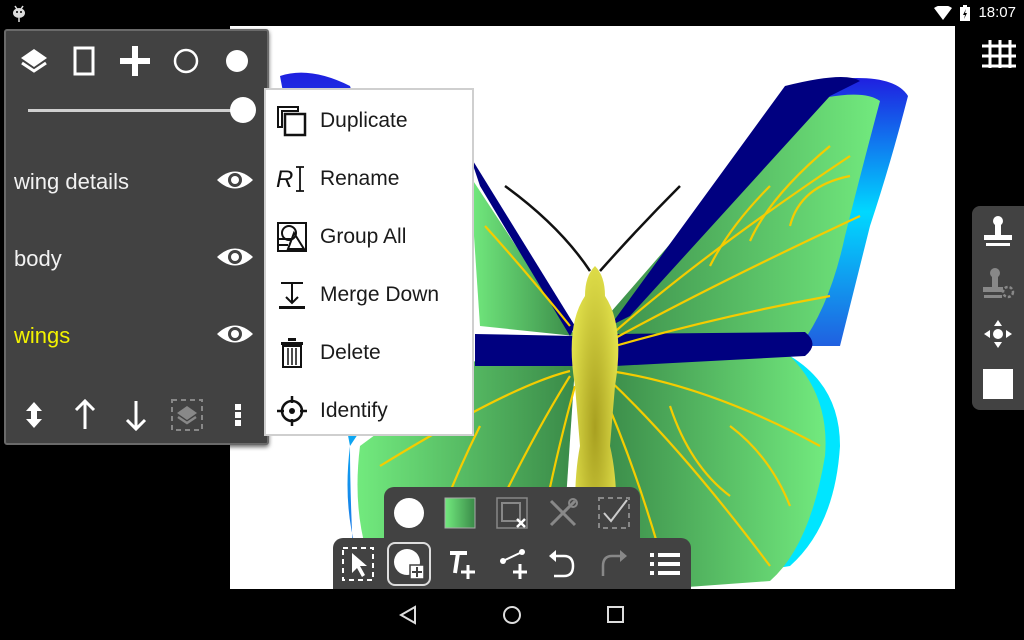  What do you see at coordinates (284, 179) in the screenshot?
I see `svg-text: R` at bounding box center [284, 179].